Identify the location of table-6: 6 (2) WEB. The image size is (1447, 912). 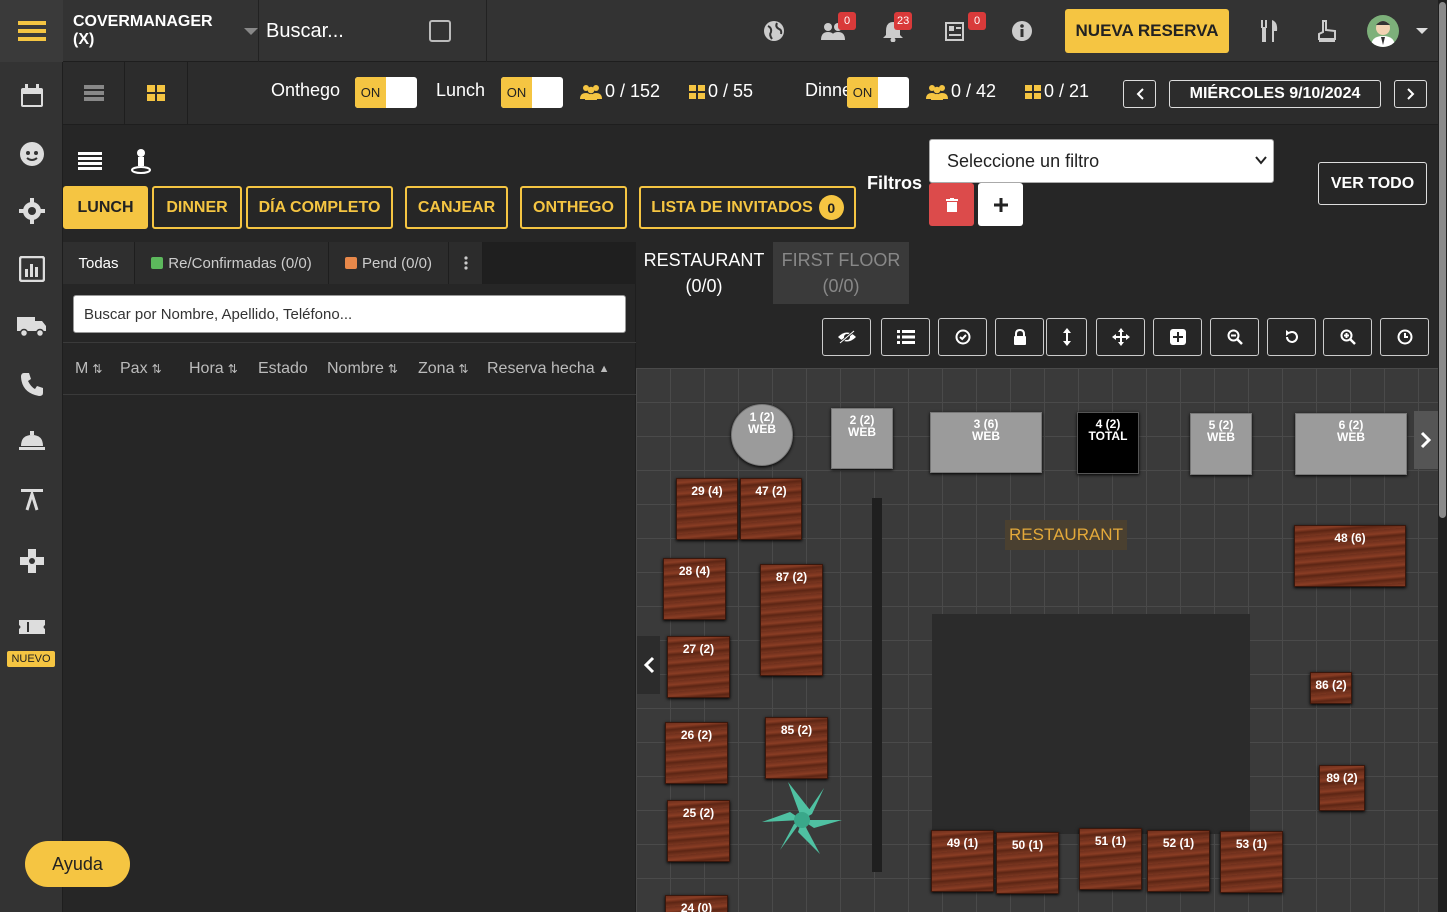
(1351, 444).